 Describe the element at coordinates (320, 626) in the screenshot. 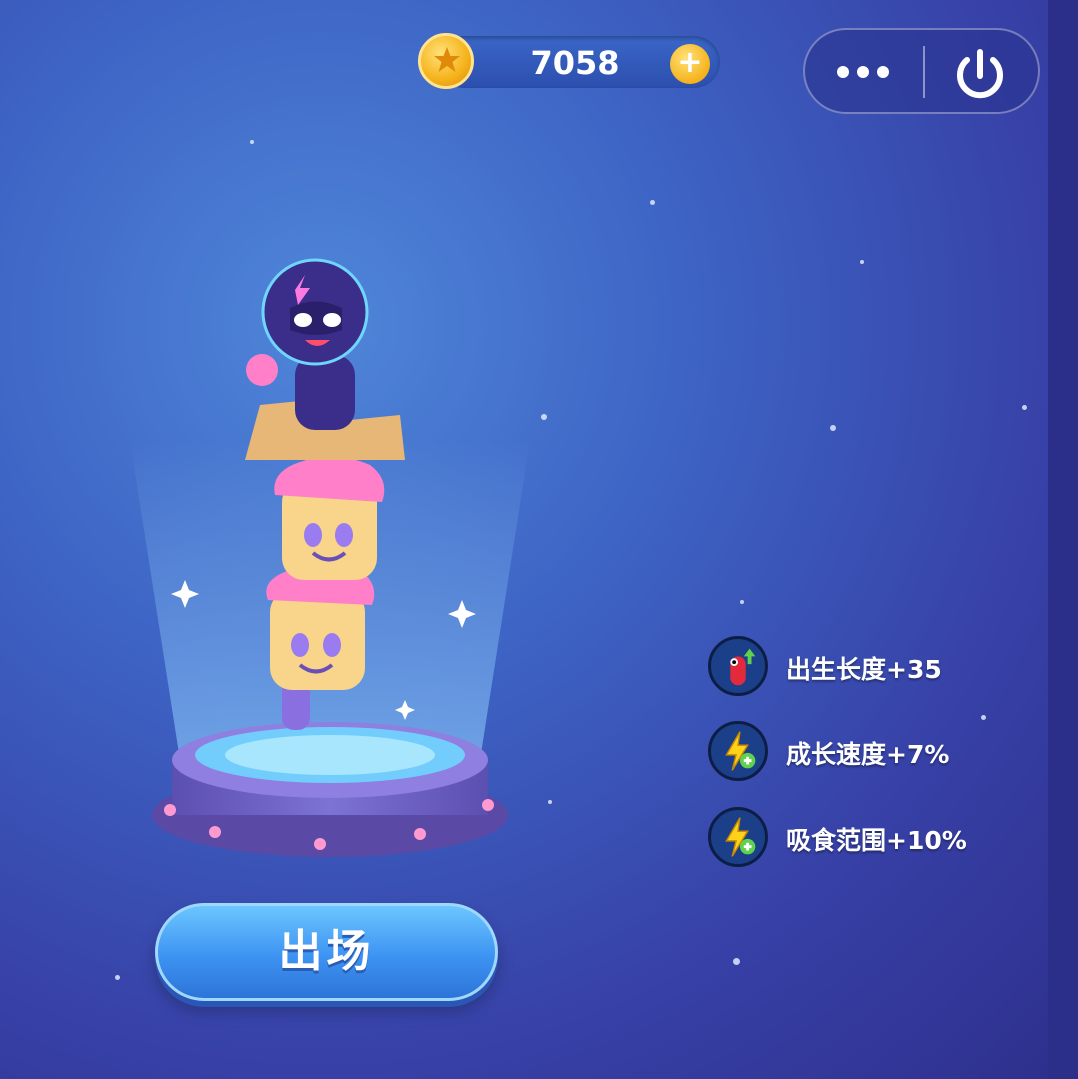

I see `popsicle-lower` at that location.